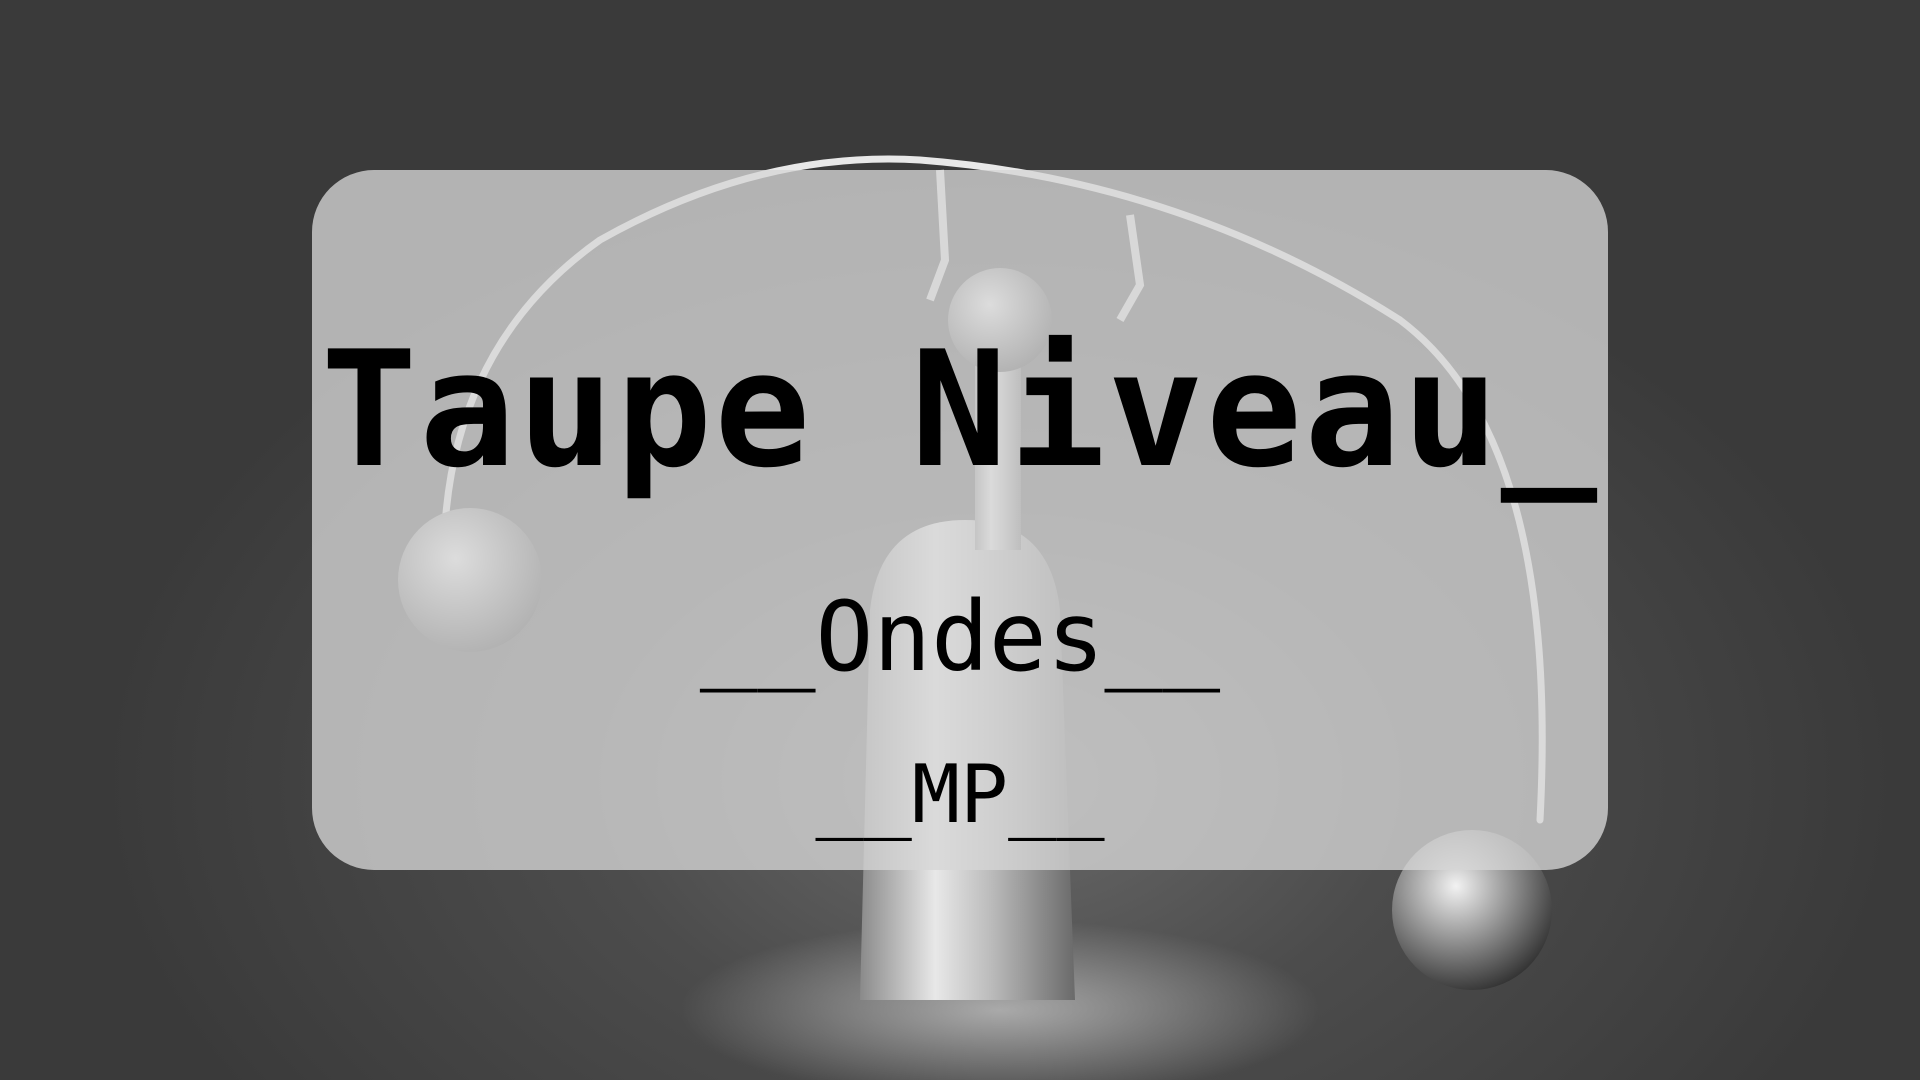 This screenshot has height=1080, width=1920. What do you see at coordinates (960, 794) in the screenshot?
I see `banner-level: __MP__` at bounding box center [960, 794].